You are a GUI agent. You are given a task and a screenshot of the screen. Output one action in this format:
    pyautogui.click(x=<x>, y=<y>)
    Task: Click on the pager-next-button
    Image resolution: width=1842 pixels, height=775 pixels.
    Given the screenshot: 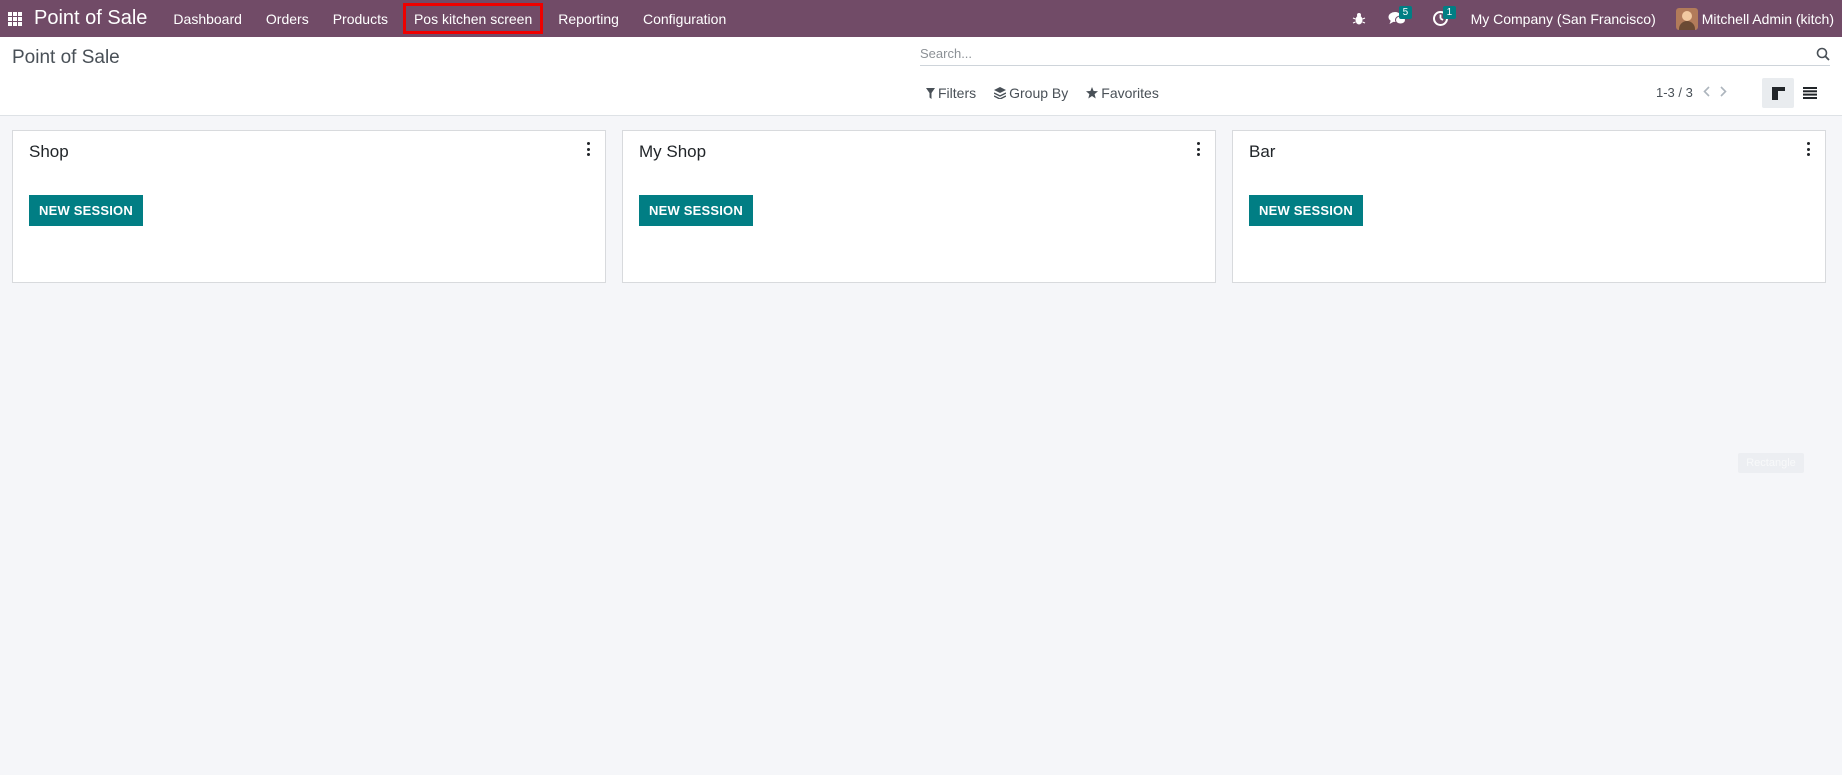 What is the action you would take?
    pyautogui.click(x=1723, y=92)
    